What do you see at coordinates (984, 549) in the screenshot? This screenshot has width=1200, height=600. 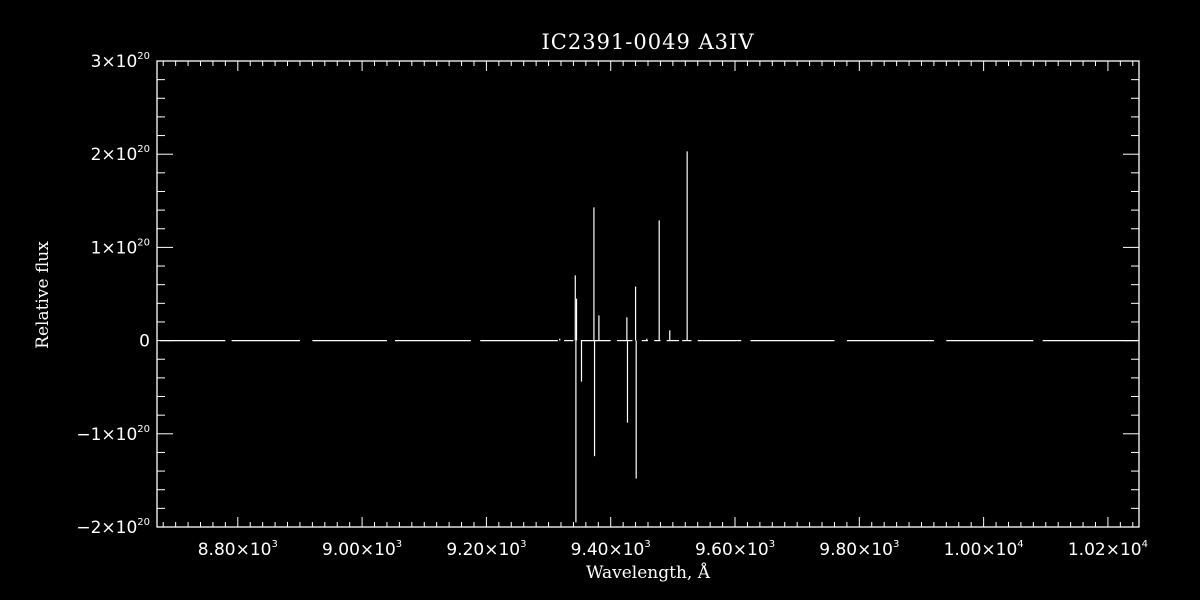 I see `x-tick-label: 1.00×104` at bounding box center [984, 549].